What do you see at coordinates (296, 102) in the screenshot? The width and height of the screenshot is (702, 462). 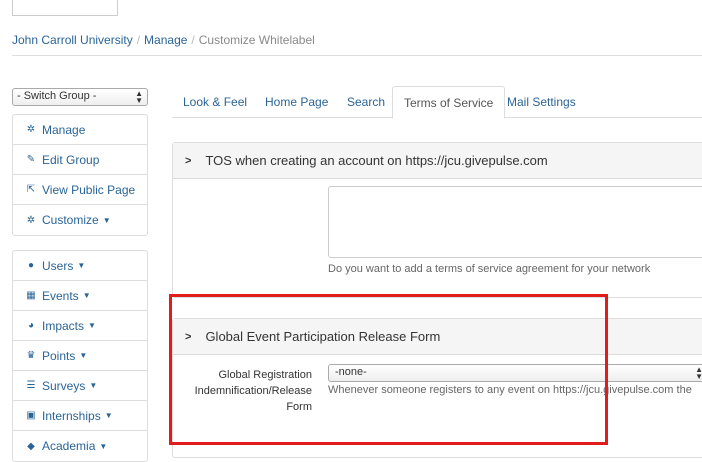 I see `tab-home-page: Home Page` at bounding box center [296, 102].